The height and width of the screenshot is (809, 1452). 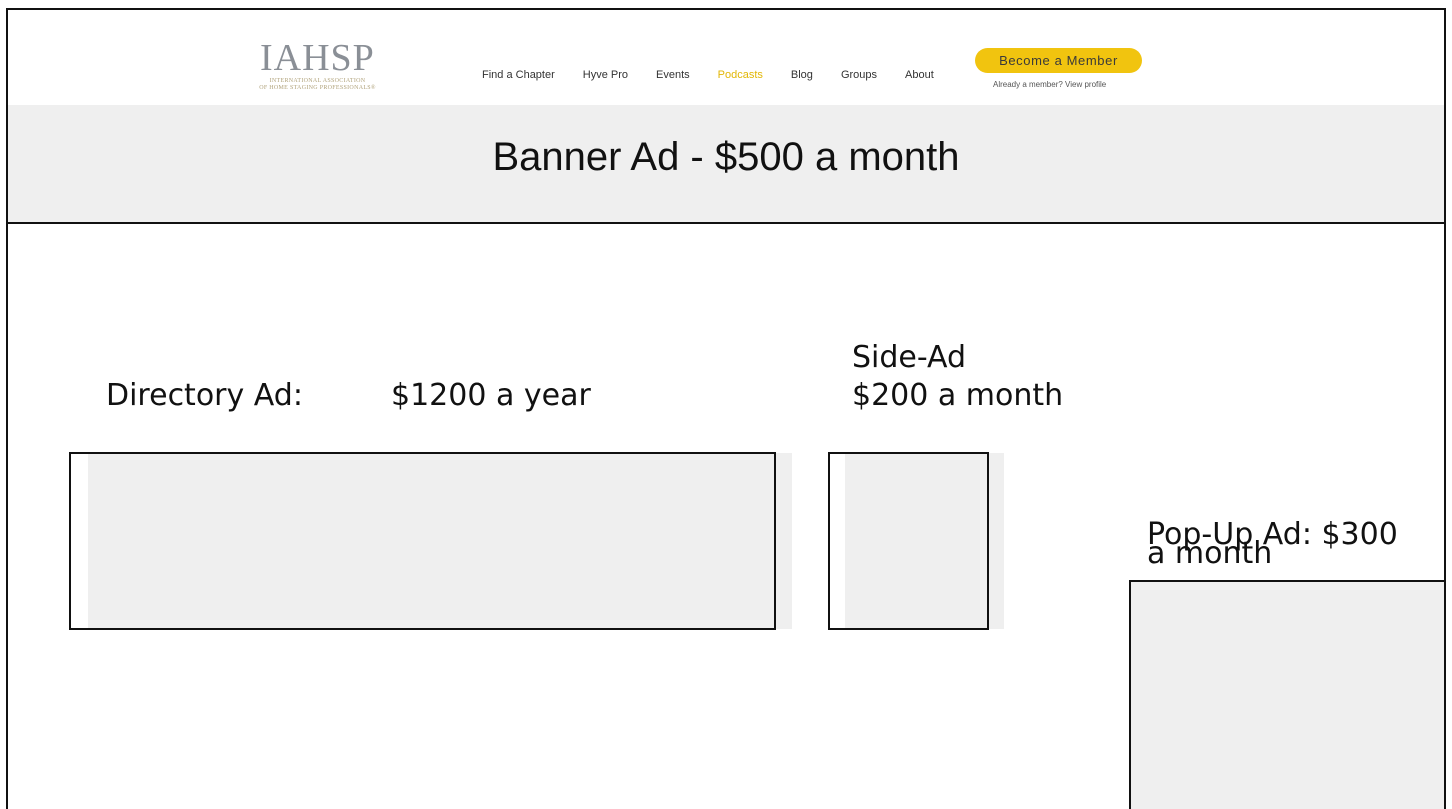 I want to click on popup-ad-placeholder, so click(x=1287, y=694).